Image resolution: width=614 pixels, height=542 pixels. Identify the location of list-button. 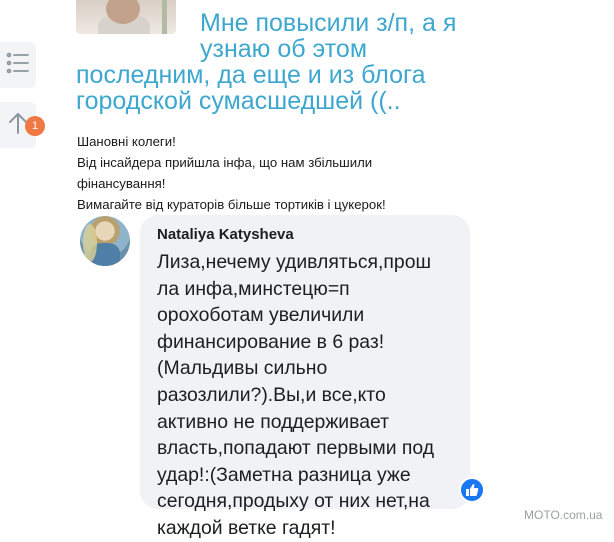
(18, 65).